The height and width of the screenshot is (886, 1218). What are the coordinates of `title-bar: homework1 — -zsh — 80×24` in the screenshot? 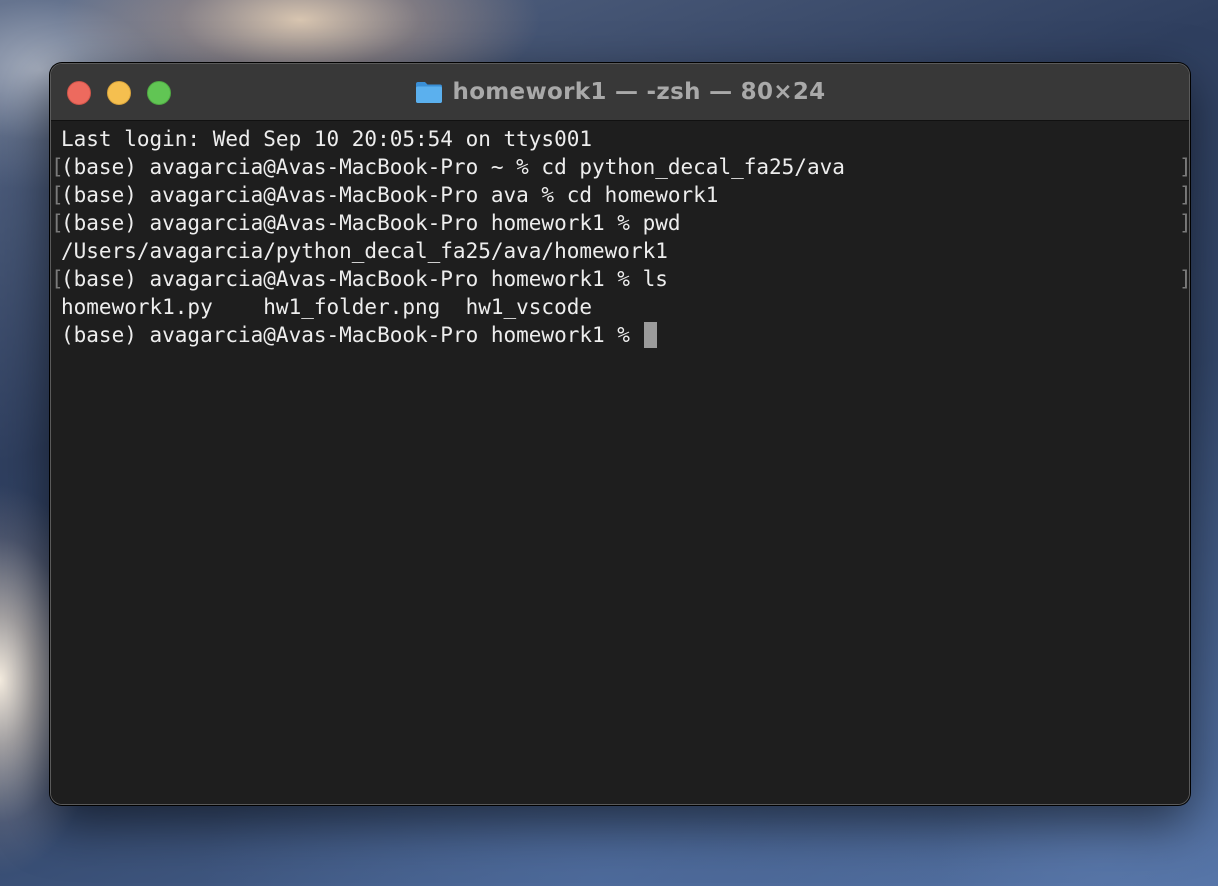 It's located at (620, 92).